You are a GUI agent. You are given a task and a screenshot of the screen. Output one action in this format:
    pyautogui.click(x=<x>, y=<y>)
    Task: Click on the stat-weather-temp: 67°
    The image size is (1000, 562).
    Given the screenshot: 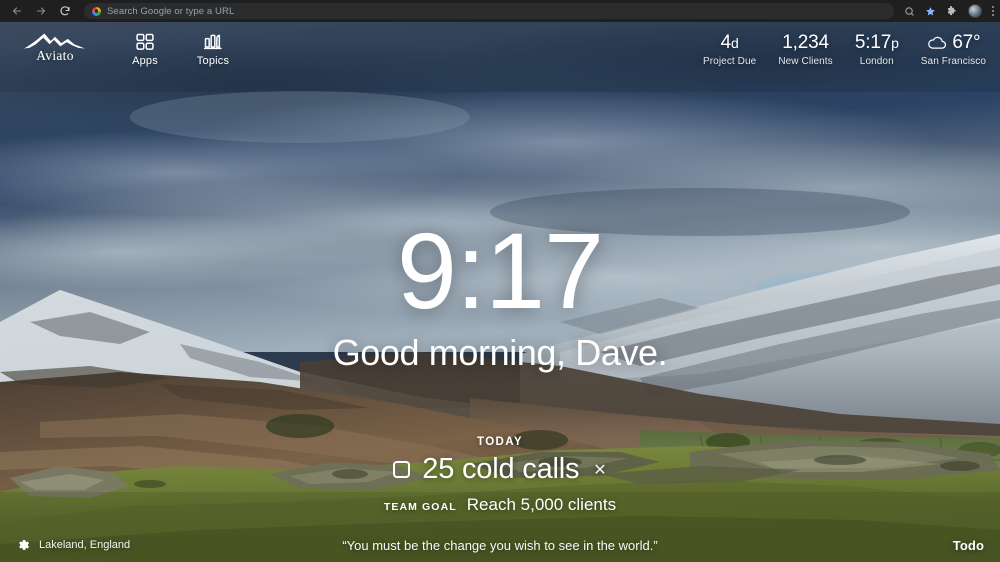 What is the action you would take?
    pyautogui.click(x=966, y=42)
    